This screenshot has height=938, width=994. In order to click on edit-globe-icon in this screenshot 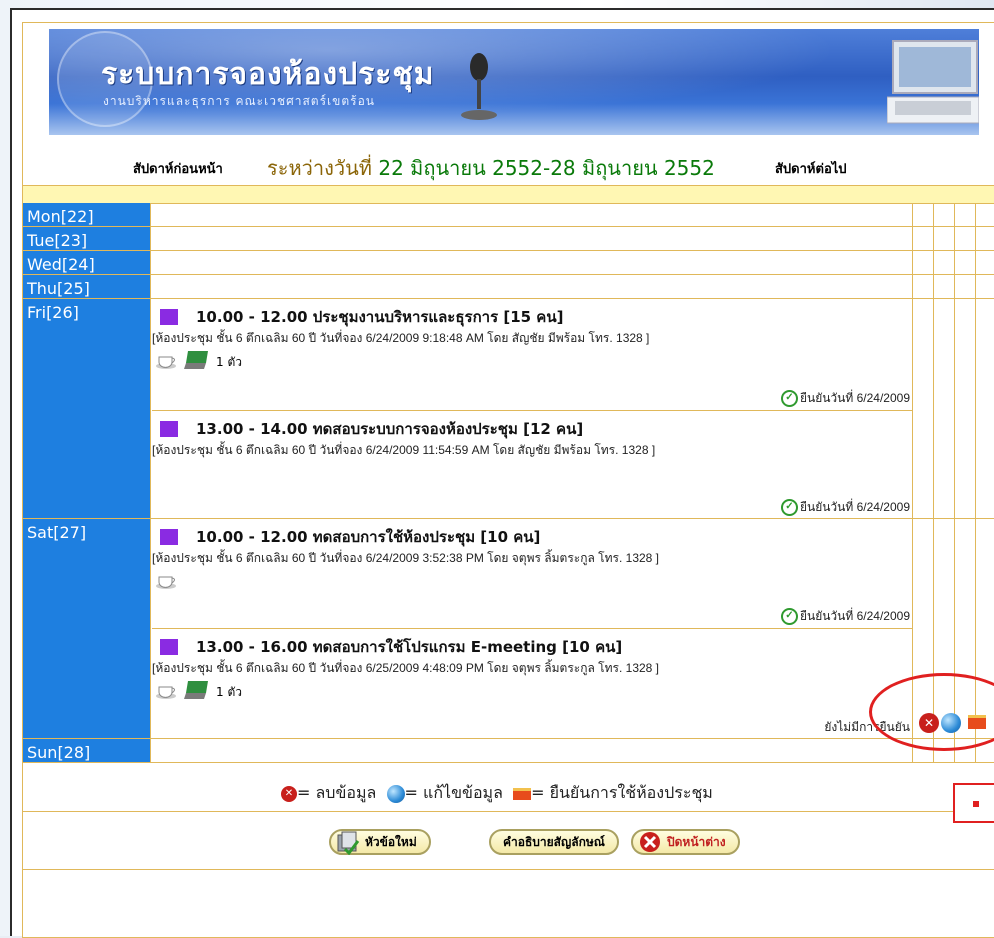, I will do `click(395, 793)`.